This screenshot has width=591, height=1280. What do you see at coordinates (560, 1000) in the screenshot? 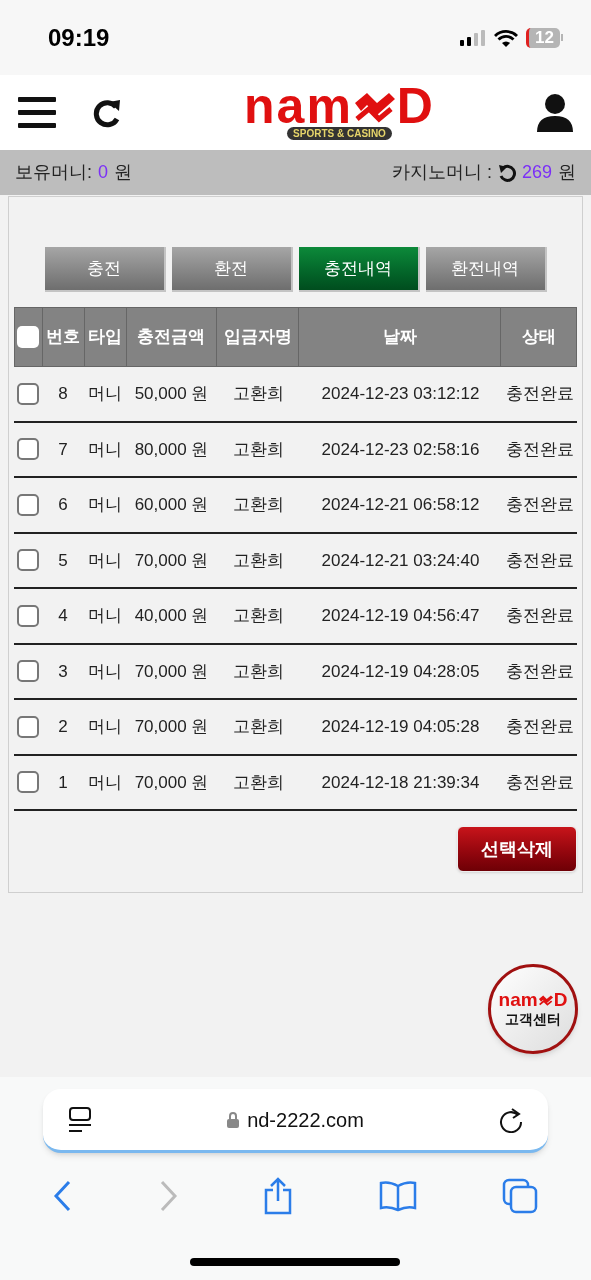
I see `badge-logo: D` at bounding box center [560, 1000].